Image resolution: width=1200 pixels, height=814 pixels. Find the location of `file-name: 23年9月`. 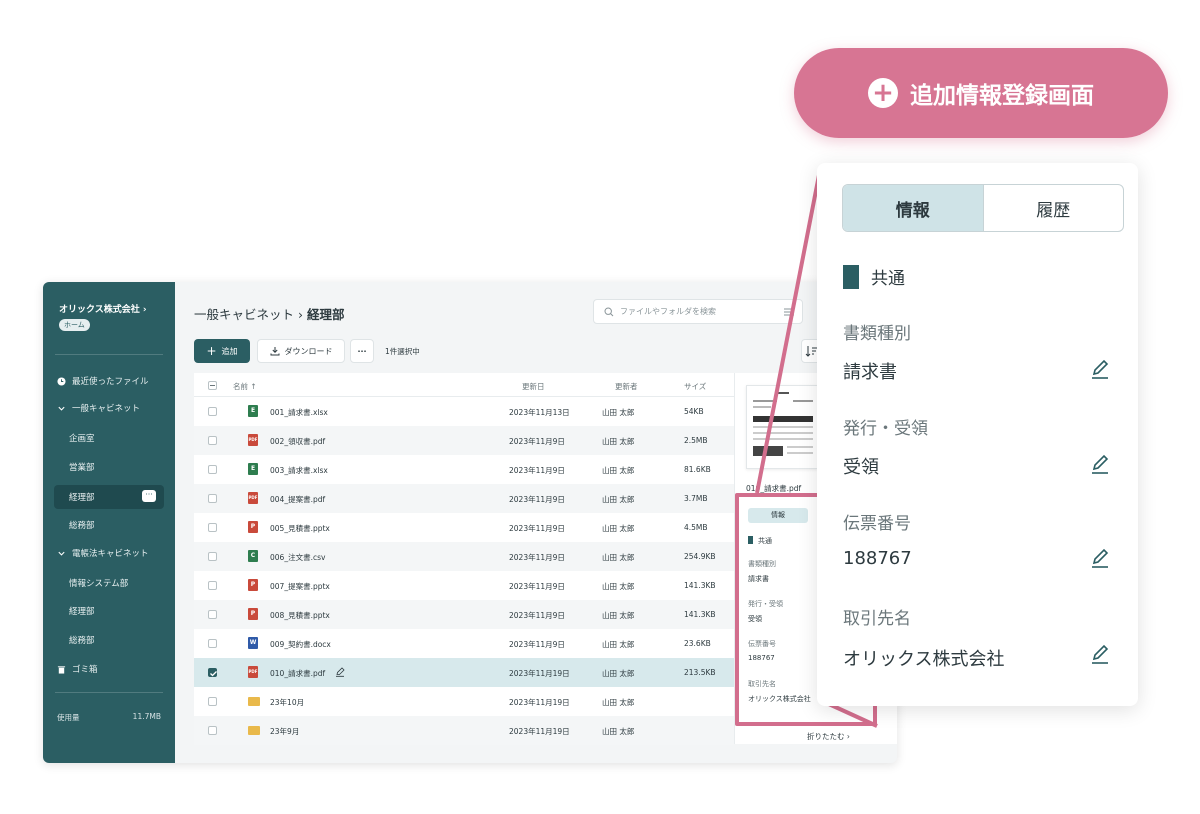

file-name: 23年9月 is located at coordinates (284, 731).